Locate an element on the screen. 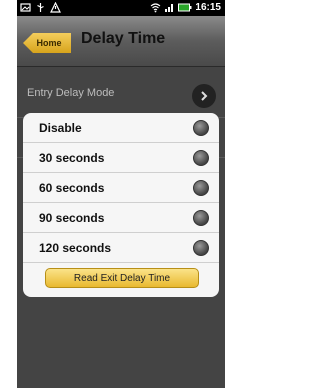  page-title: Delay Time is located at coordinates (123, 38).